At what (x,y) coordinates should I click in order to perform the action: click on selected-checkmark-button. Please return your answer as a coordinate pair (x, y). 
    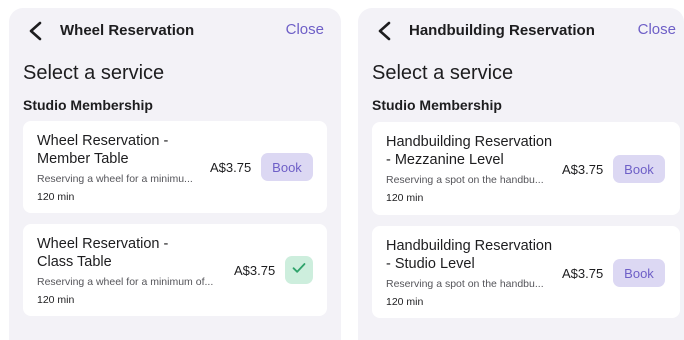
    Looking at the image, I should click on (299, 270).